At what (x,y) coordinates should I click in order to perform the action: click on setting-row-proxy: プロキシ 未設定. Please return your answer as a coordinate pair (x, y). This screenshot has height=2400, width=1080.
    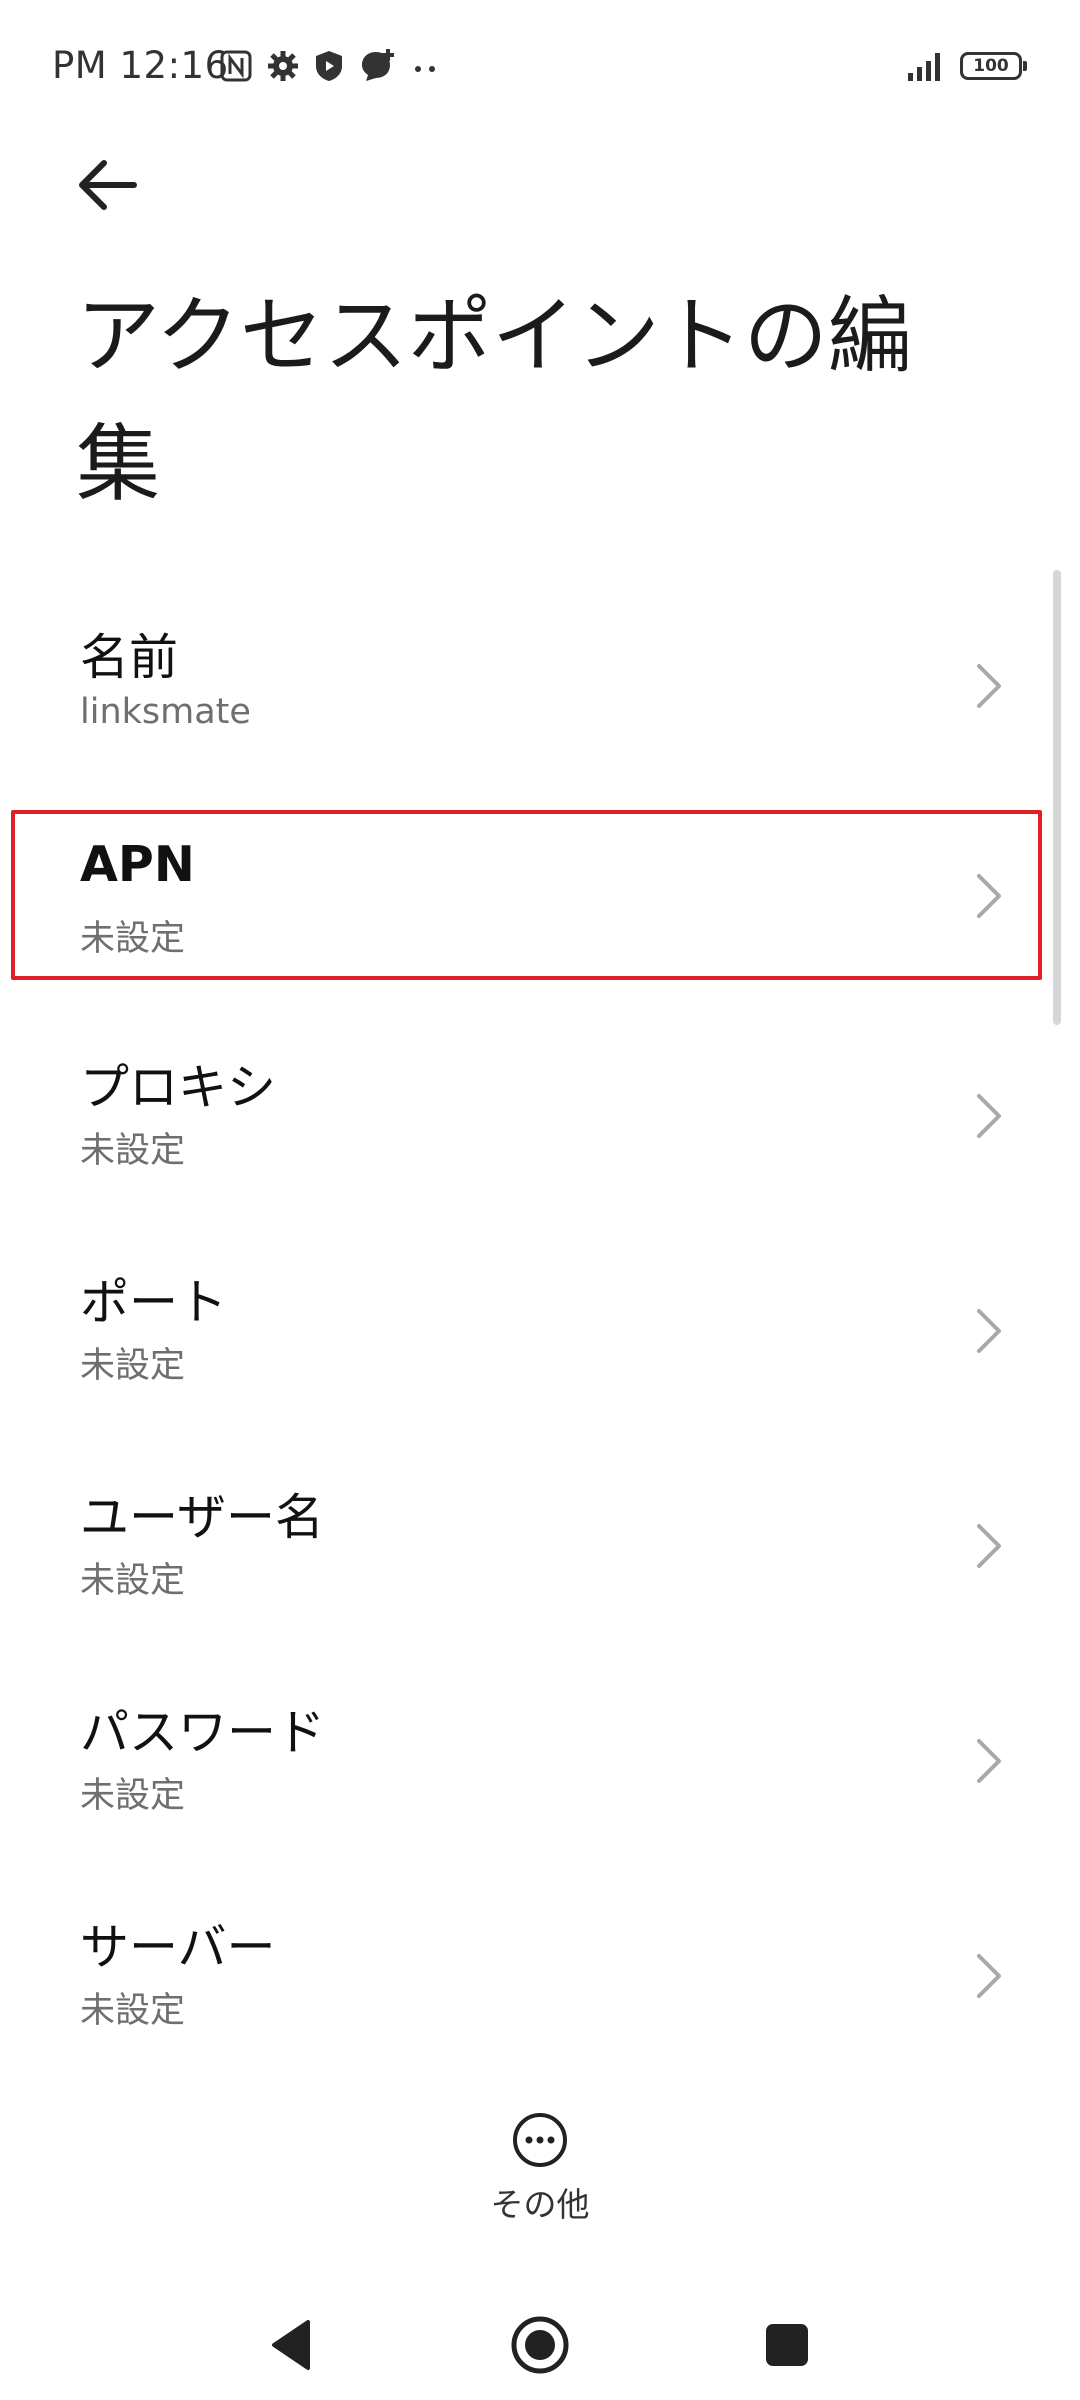
    Looking at the image, I should click on (540, 1137).